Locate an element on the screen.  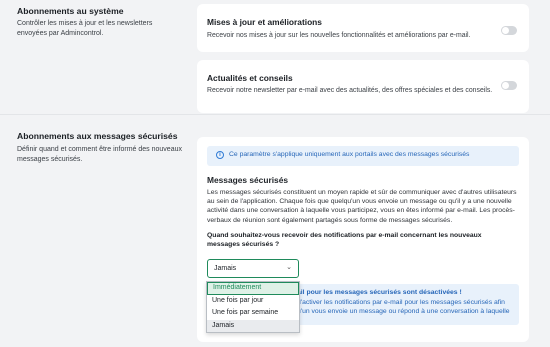
info-icon: i is located at coordinates (220, 155).